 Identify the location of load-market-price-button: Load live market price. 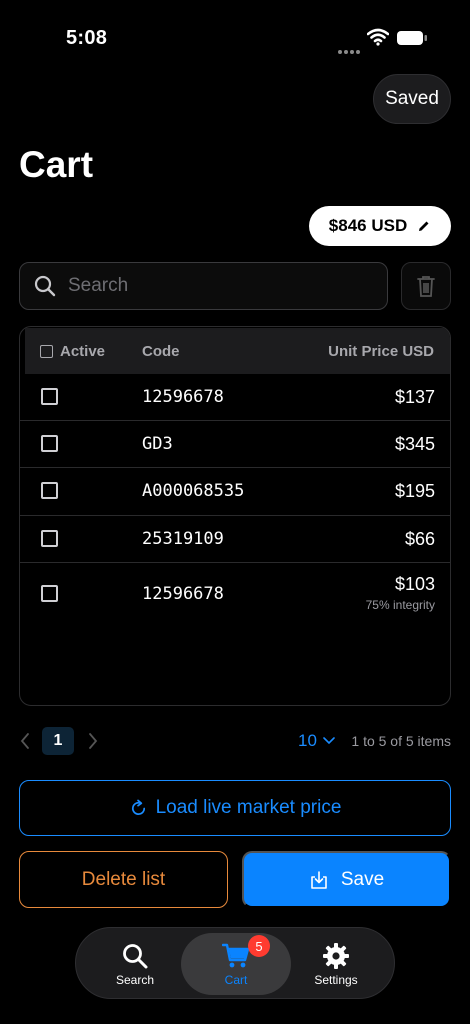
(235, 808).